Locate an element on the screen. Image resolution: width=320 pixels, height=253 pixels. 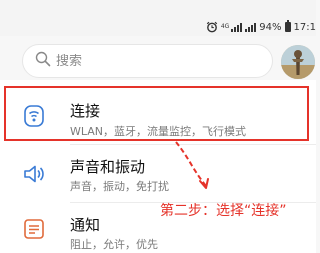
tutorial-annotation: 第二步：选择“连接” is located at coordinates (223, 211).